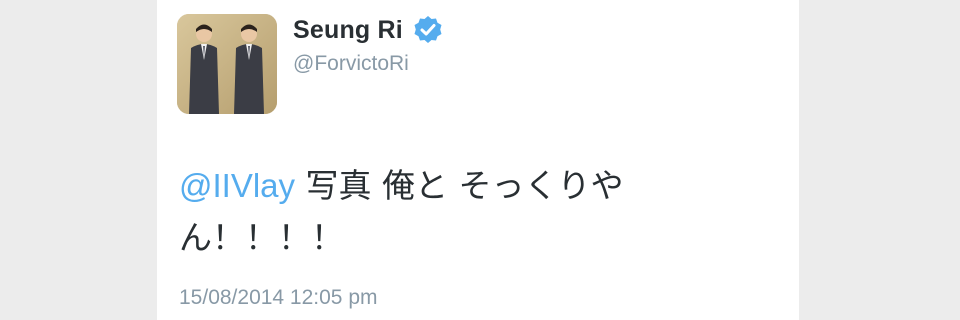 The width and height of the screenshot is (960, 320). Describe the element at coordinates (278, 298) in the screenshot. I see `tweet-timestamp: 15/08/2014 12:05 pm` at that location.